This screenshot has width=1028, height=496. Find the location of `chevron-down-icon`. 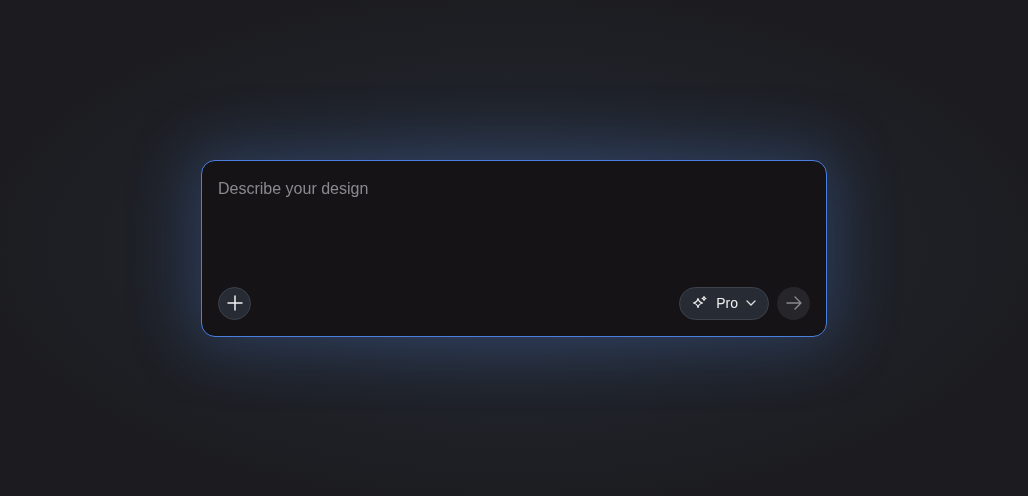

chevron-down-icon is located at coordinates (751, 303).